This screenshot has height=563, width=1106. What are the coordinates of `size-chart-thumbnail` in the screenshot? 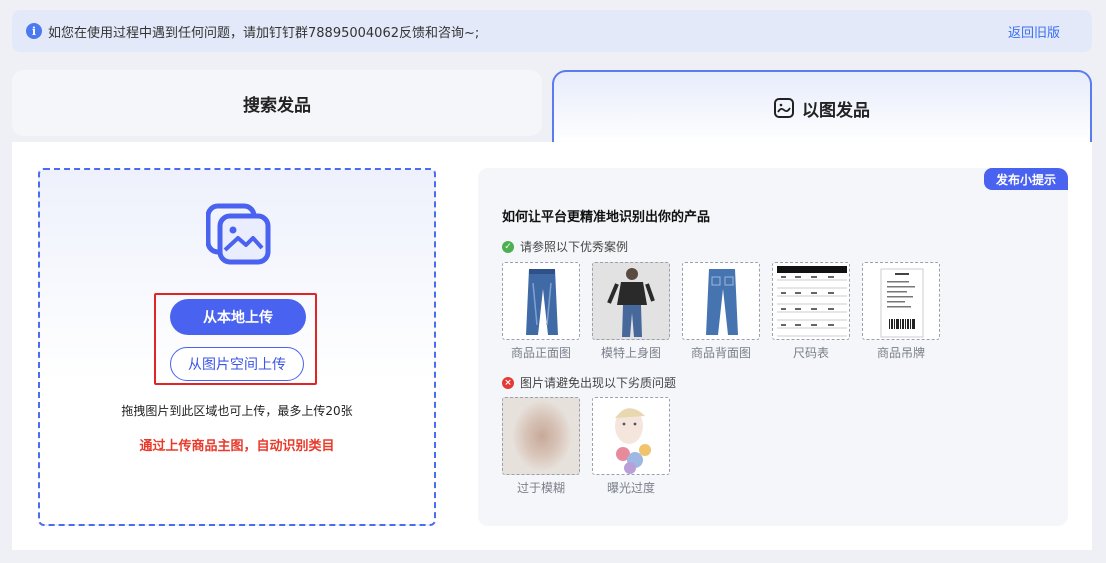 It's located at (811, 301).